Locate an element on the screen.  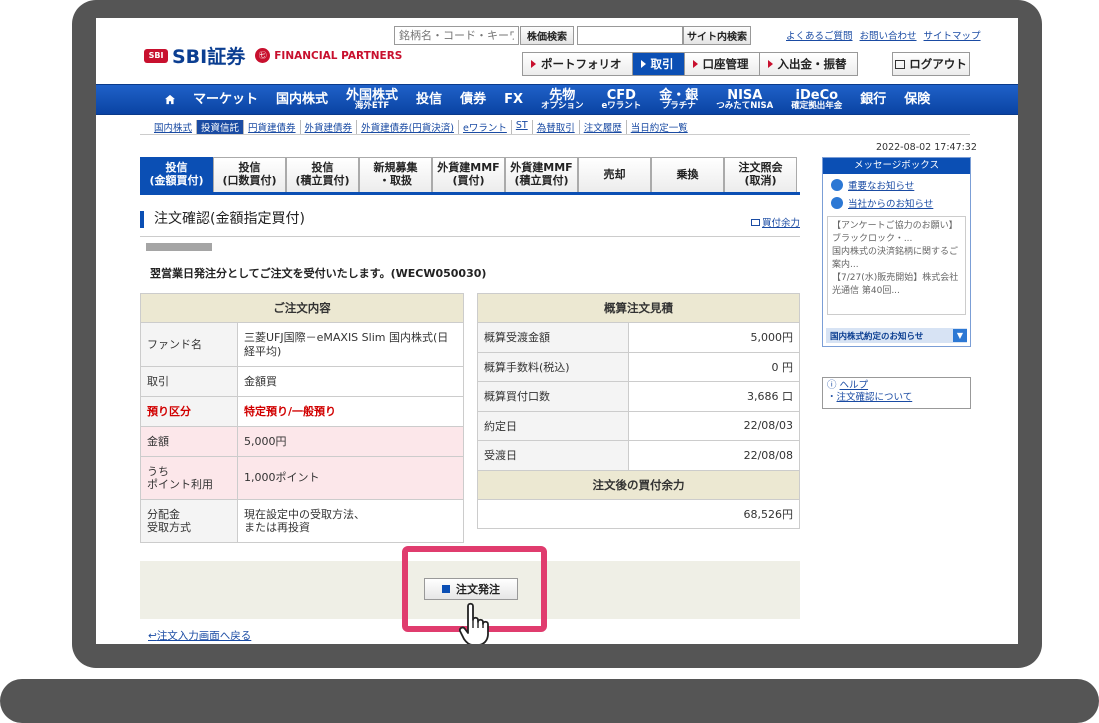
tab-savings-buy: 投信 (積立買付) is located at coordinates (322, 174).